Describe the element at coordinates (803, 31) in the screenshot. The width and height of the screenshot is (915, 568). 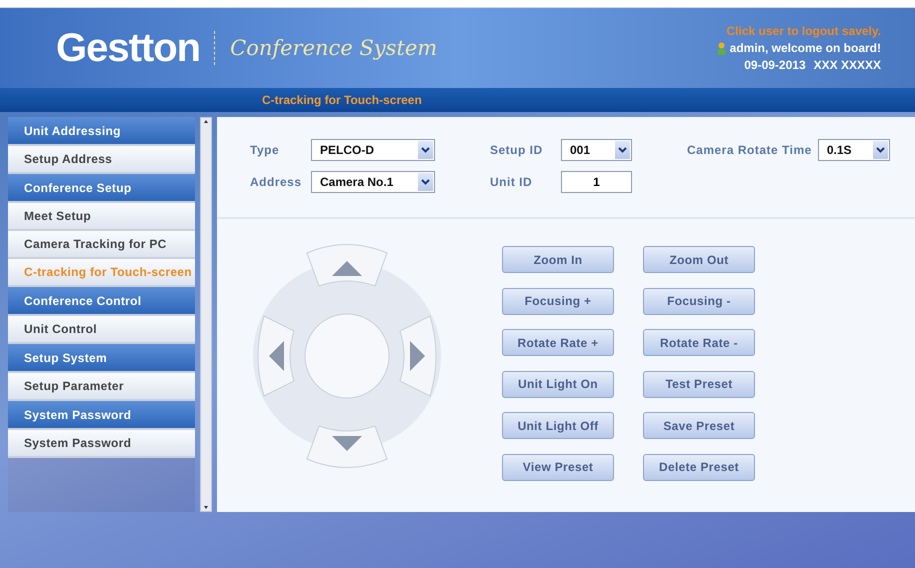
I see `logout-hint: Click user to logout savely.` at that location.